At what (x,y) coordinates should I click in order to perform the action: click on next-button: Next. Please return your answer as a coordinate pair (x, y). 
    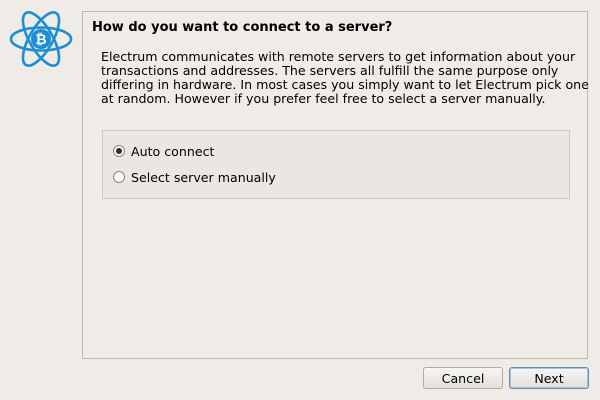
    Looking at the image, I should click on (549, 378).